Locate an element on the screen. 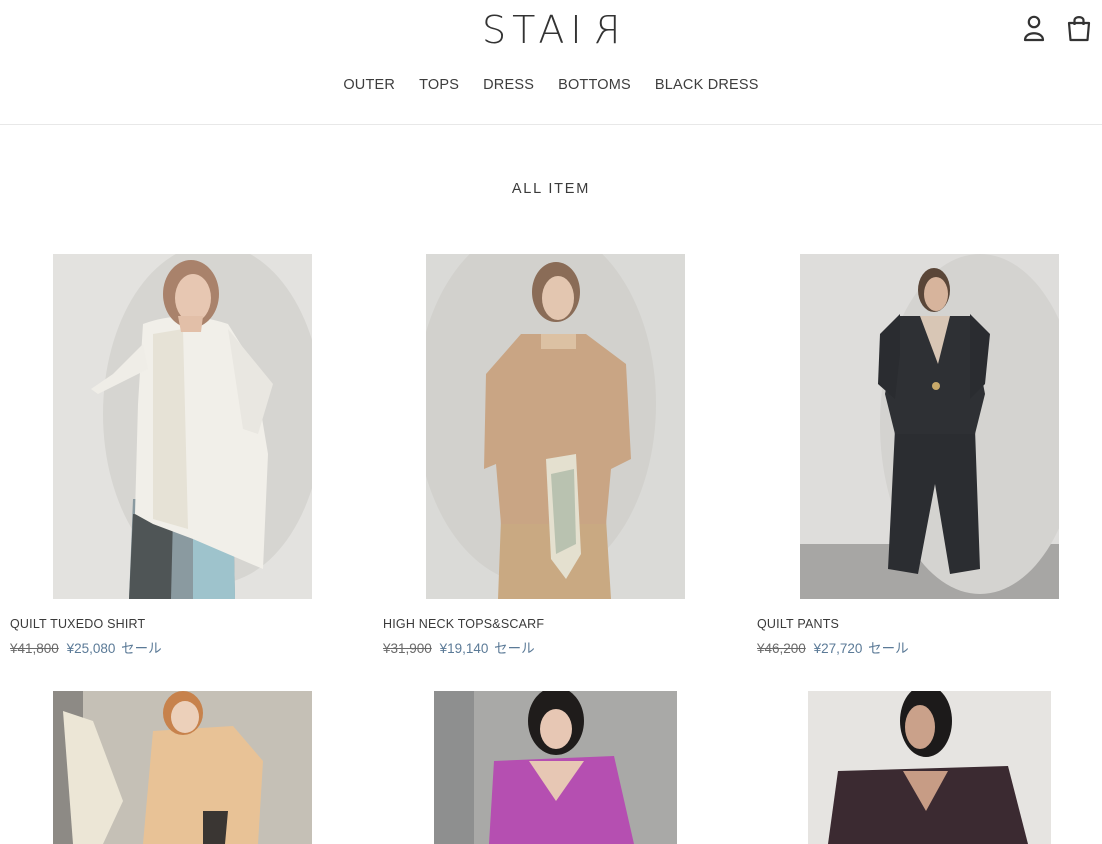 The image size is (1102, 844). product-name: HIGH NECK TOPS&SCARF is located at coordinates (555, 624).